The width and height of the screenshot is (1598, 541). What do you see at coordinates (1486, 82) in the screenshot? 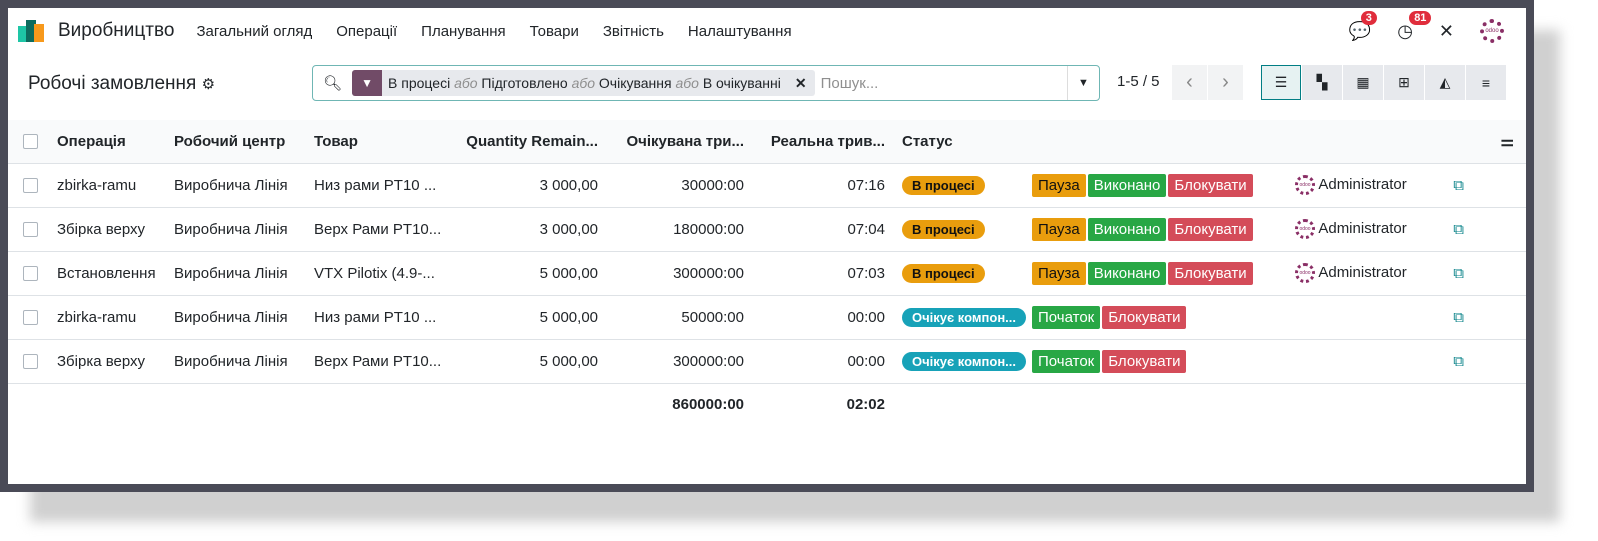
I see `gantt-view-icon: ≡` at bounding box center [1486, 82].